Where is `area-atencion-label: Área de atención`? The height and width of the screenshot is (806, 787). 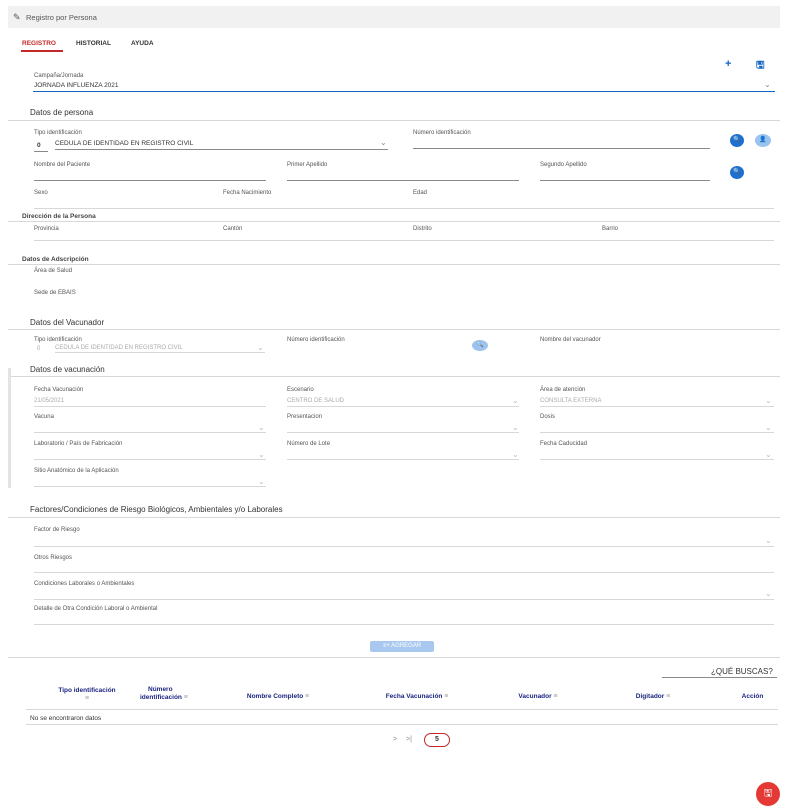
area-atencion-label: Área de atención is located at coordinates (563, 390).